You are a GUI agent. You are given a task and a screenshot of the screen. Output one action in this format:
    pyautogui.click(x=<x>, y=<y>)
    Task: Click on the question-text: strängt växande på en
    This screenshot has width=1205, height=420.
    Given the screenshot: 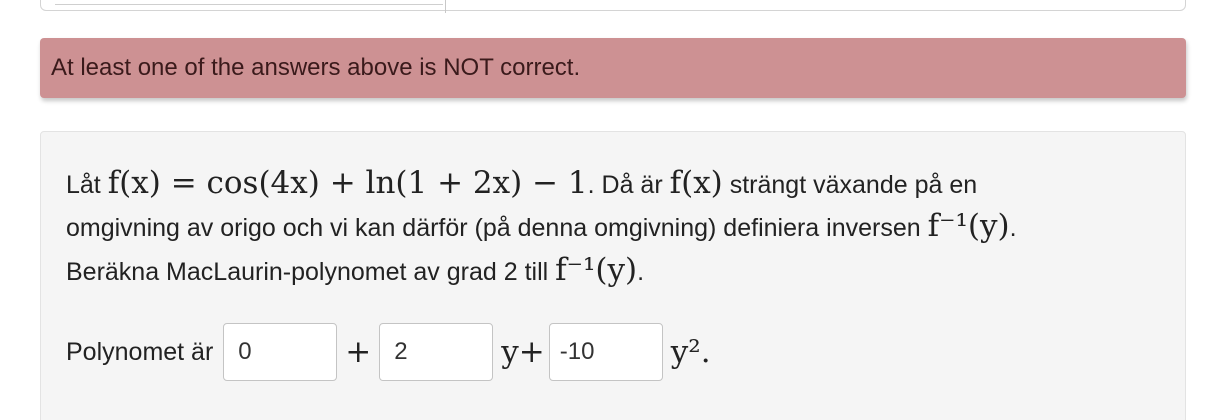 What is the action you would take?
    pyautogui.click(x=850, y=185)
    